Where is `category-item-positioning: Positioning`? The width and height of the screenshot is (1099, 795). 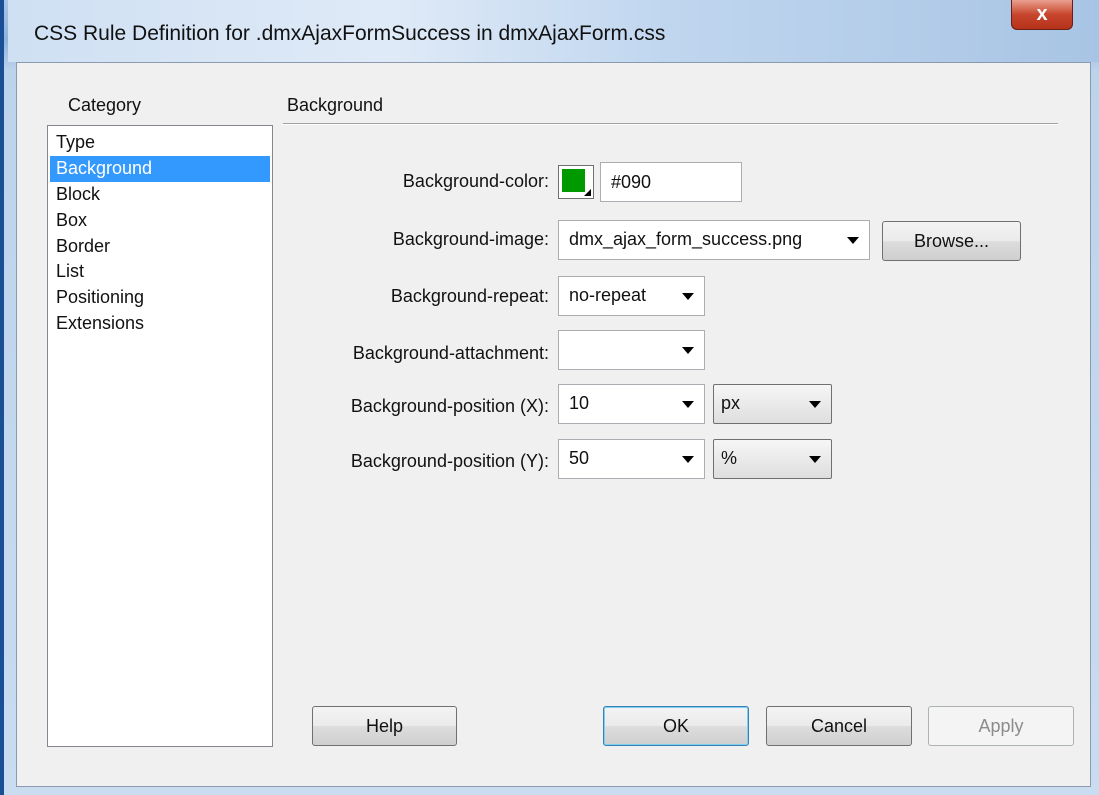 category-item-positioning: Positioning is located at coordinates (160, 298).